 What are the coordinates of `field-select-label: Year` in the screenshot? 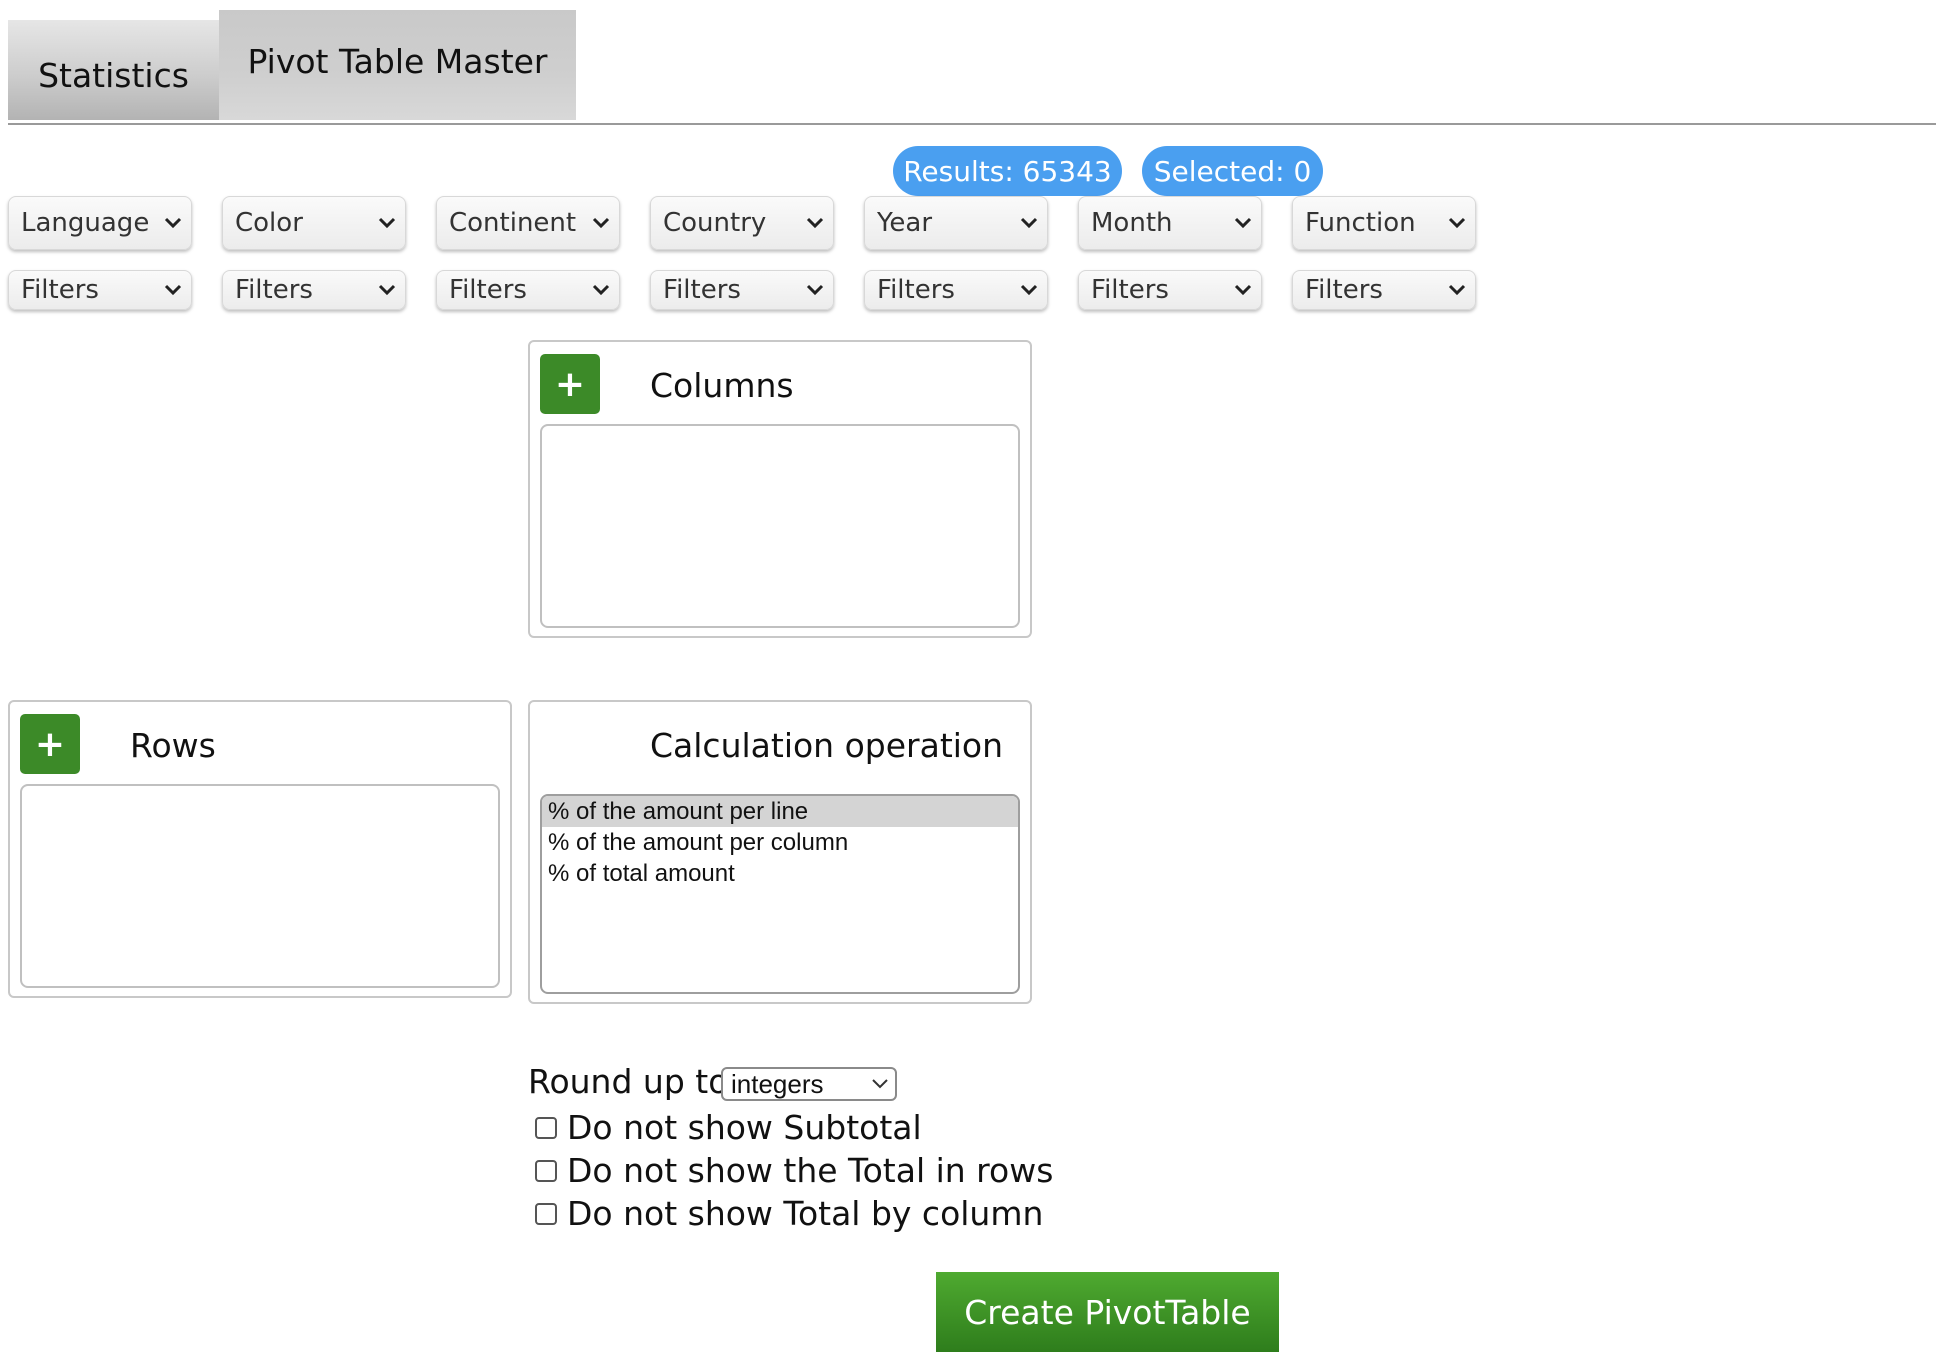 It's located at (905, 223).